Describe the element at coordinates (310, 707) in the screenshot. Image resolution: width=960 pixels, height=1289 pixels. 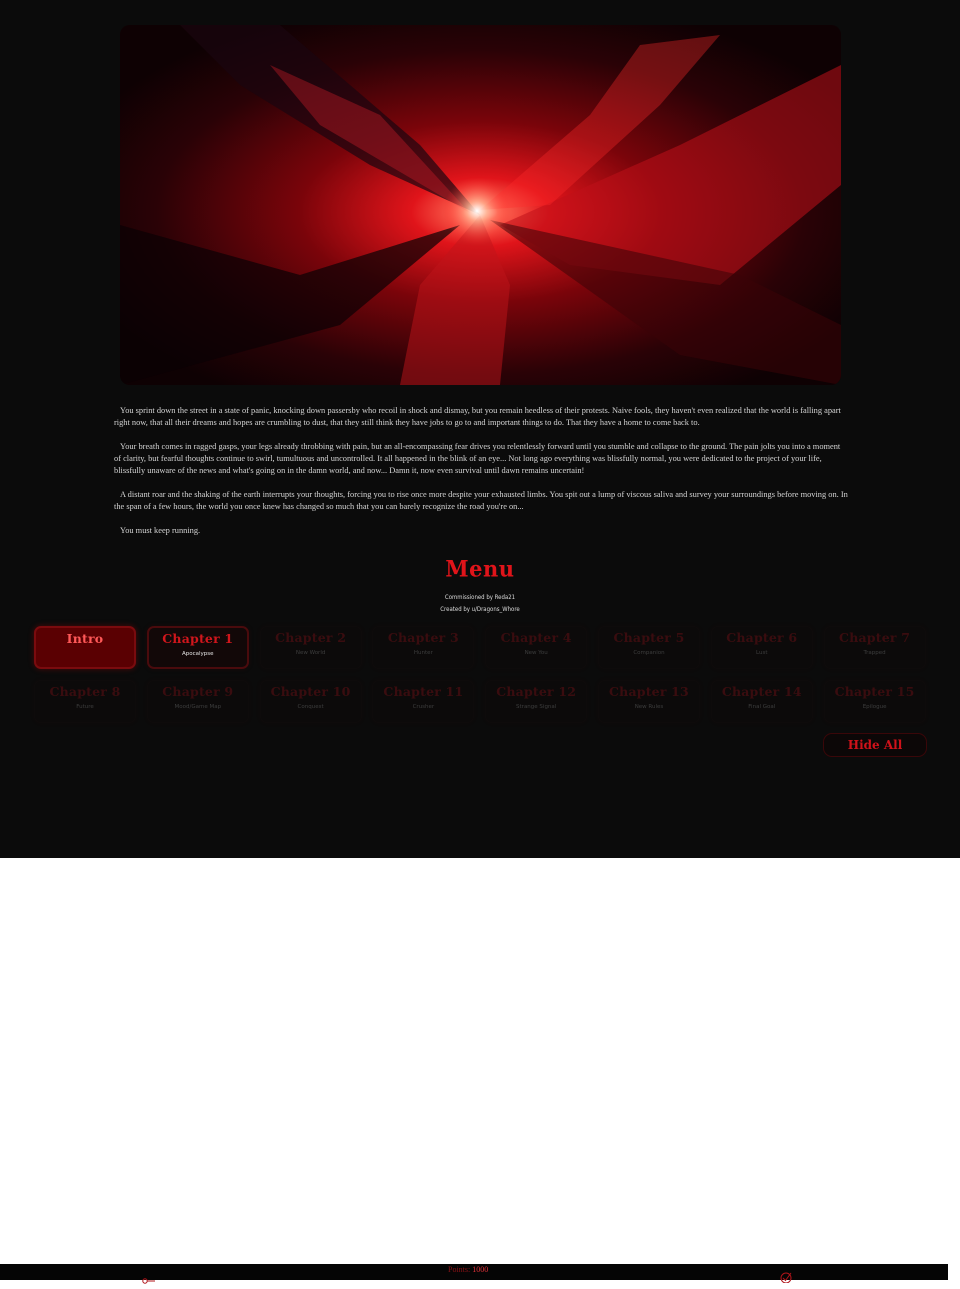
I see `chapter-subtitle: Conquest` at that location.